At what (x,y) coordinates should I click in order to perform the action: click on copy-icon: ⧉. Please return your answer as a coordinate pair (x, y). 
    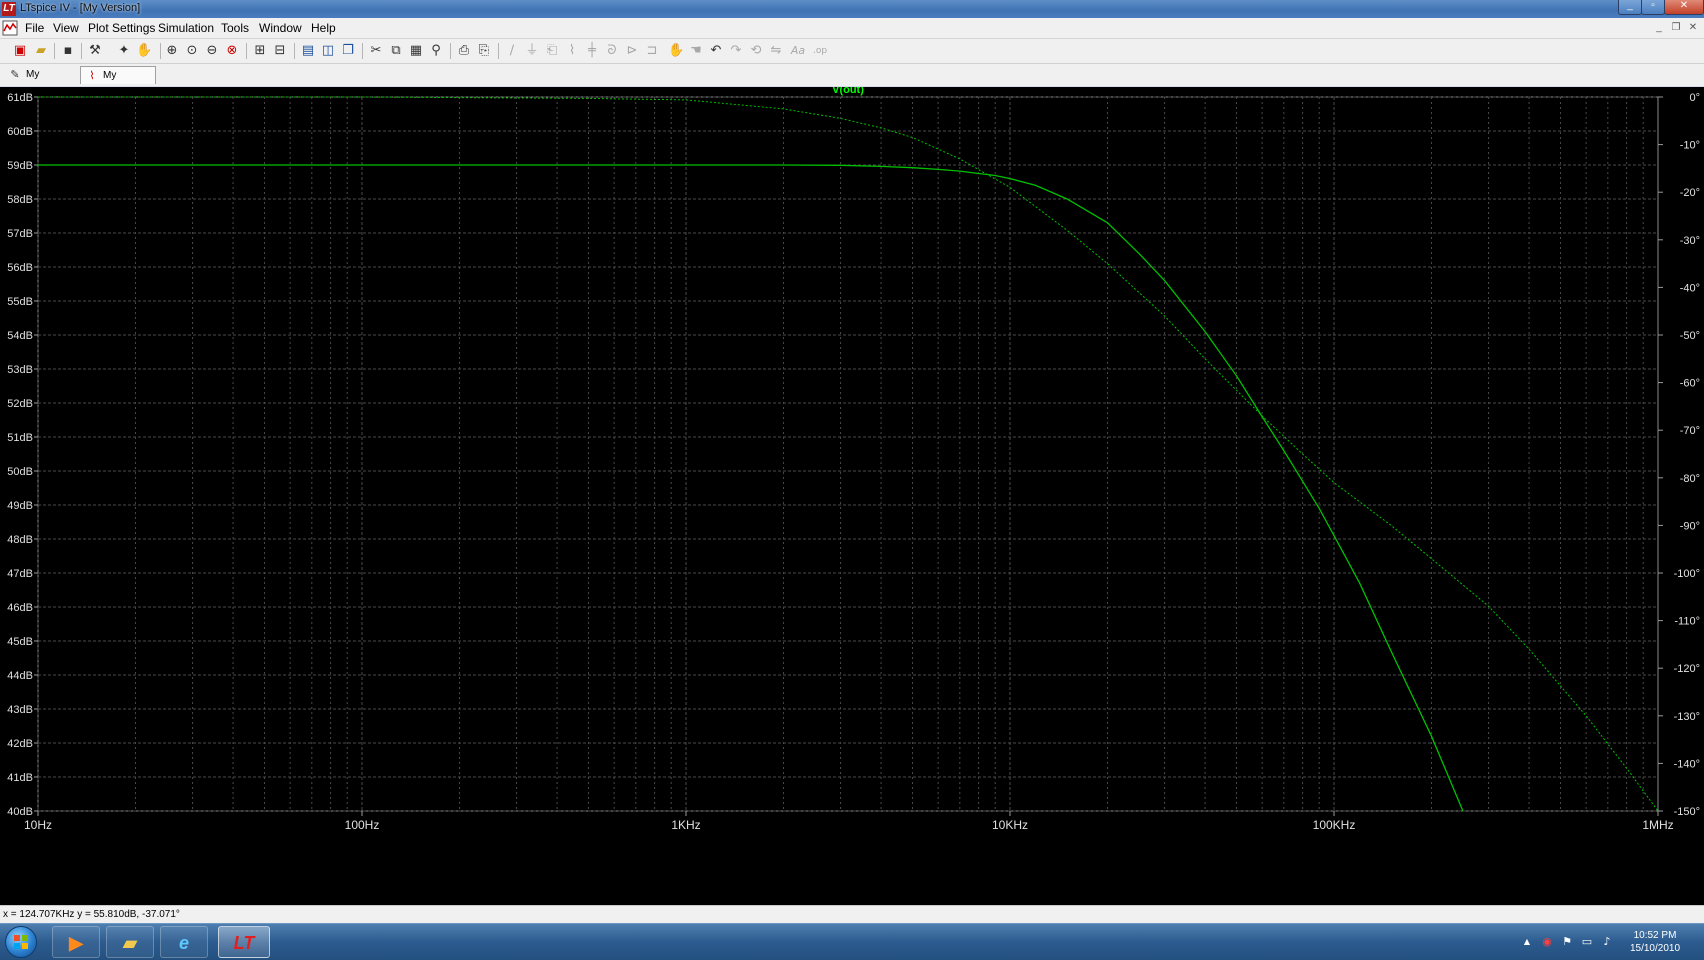
    Looking at the image, I should click on (396, 51).